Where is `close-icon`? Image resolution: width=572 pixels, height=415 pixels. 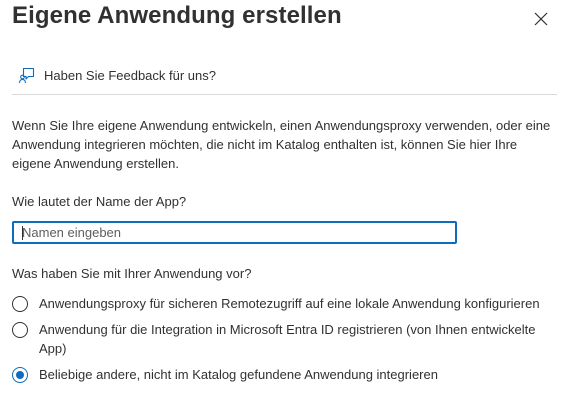 close-icon is located at coordinates (541, 19).